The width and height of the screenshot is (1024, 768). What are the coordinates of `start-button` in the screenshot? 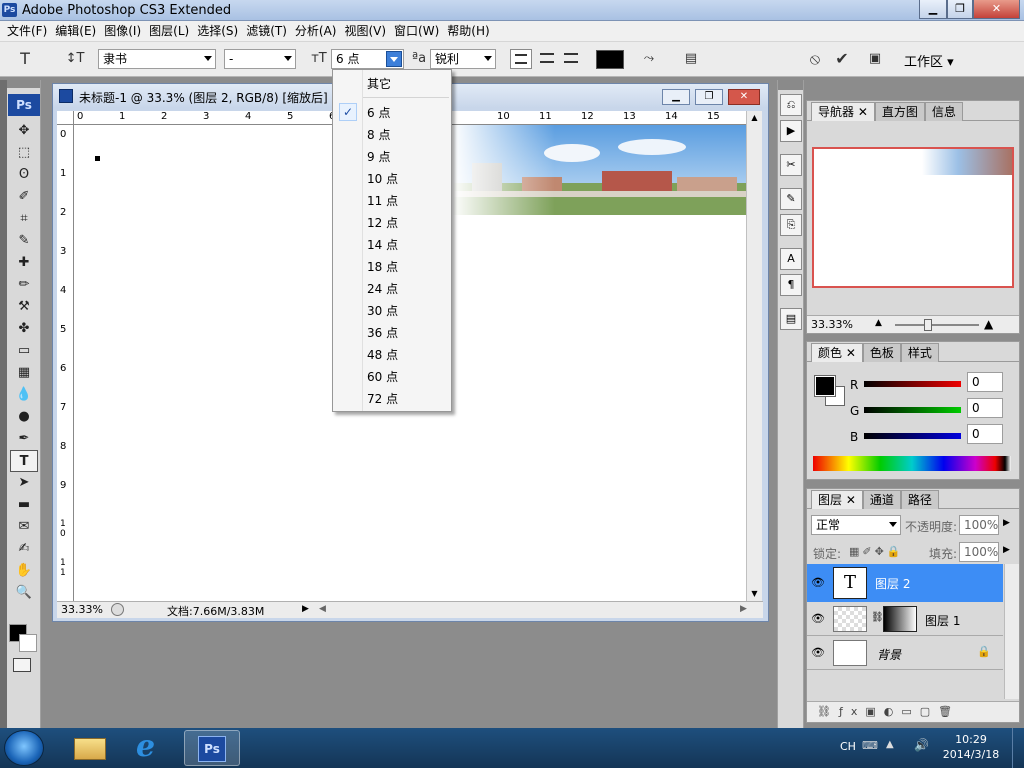 It's located at (24, 748).